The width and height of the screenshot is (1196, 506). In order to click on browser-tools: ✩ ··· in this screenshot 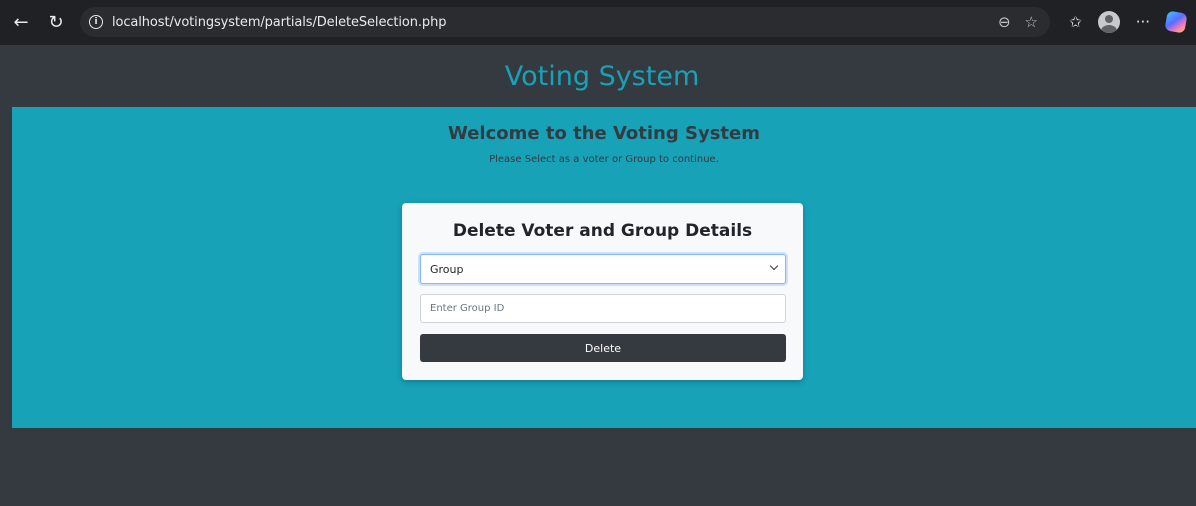, I will do `click(1128, 22)`.